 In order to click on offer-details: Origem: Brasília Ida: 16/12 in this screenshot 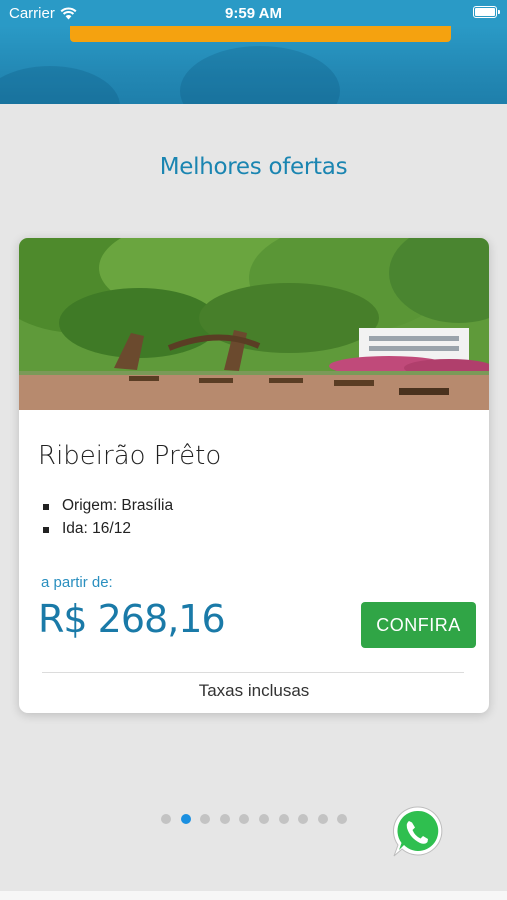, I will do `click(108, 520)`.